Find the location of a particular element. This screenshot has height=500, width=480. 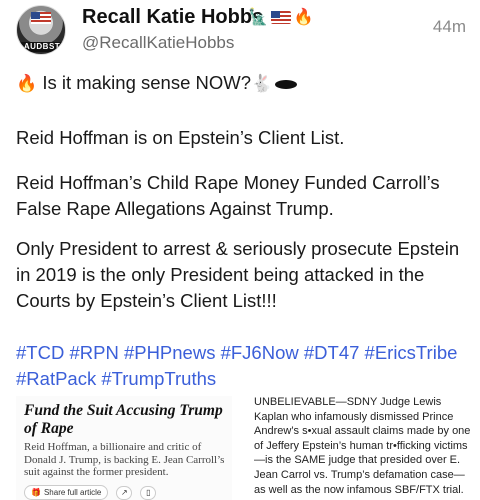

share-arrow-icon: ↗ is located at coordinates (124, 492).